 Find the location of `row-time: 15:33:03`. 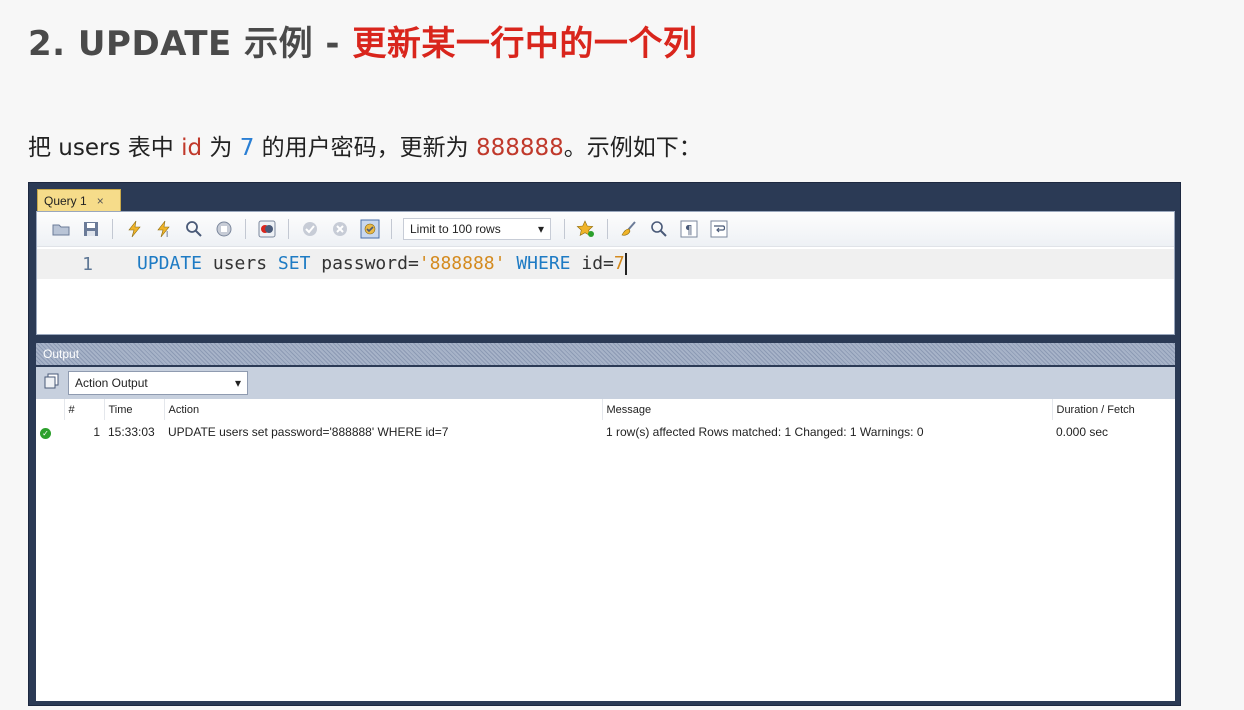

row-time: 15:33:03 is located at coordinates (131, 432).